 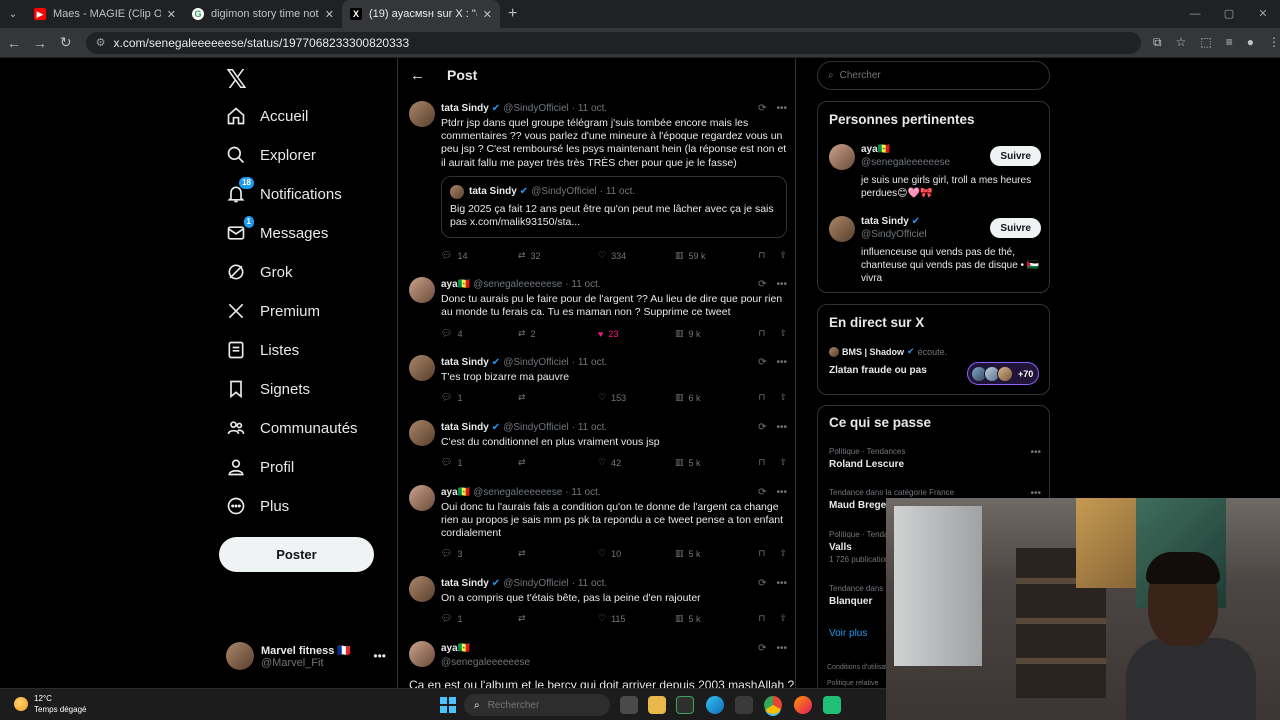 What do you see at coordinates (832, 705) in the screenshot?
I see `app-icon` at bounding box center [832, 705].